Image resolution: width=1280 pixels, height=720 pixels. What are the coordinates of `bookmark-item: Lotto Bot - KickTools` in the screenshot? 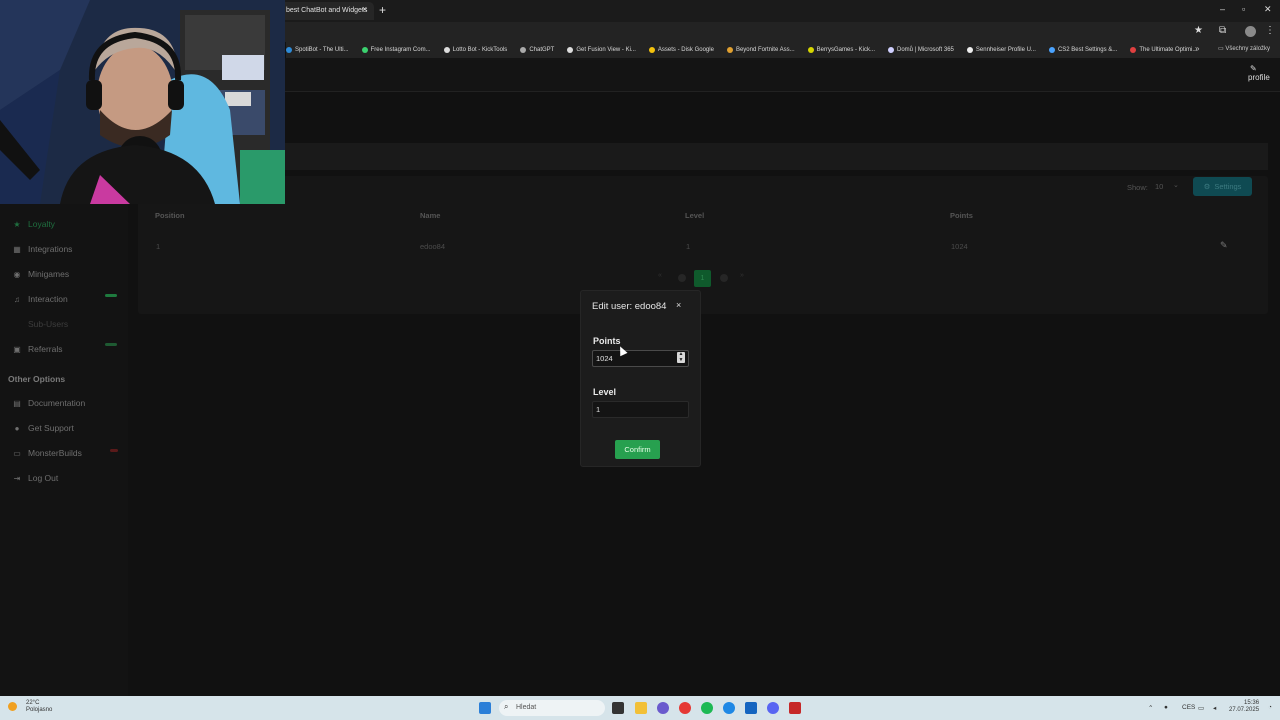 It's located at (475, 50).